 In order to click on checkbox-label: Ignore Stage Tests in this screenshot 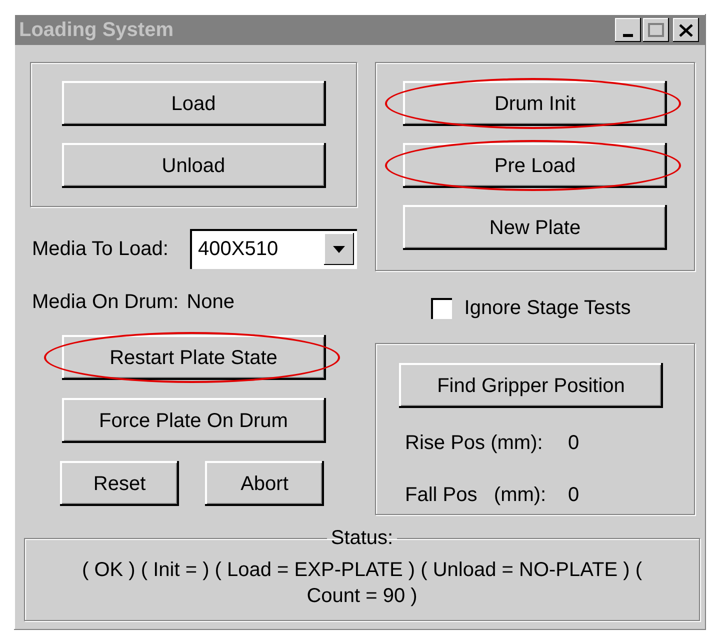, I will do `click(547, 308)`.